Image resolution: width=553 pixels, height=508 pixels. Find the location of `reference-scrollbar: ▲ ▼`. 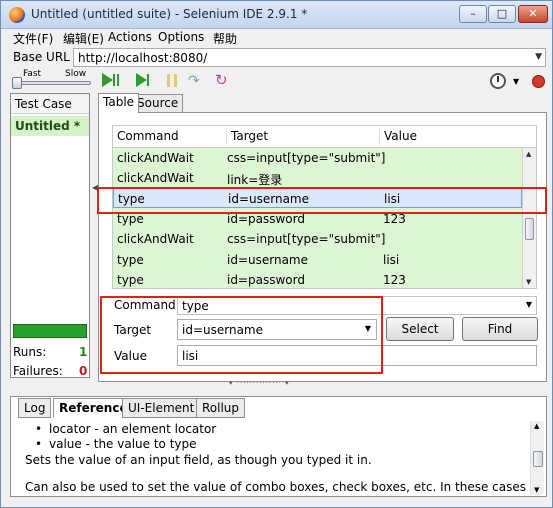

reference-scrollbar: ▲ ▼ is located at coordinates (537, 458).